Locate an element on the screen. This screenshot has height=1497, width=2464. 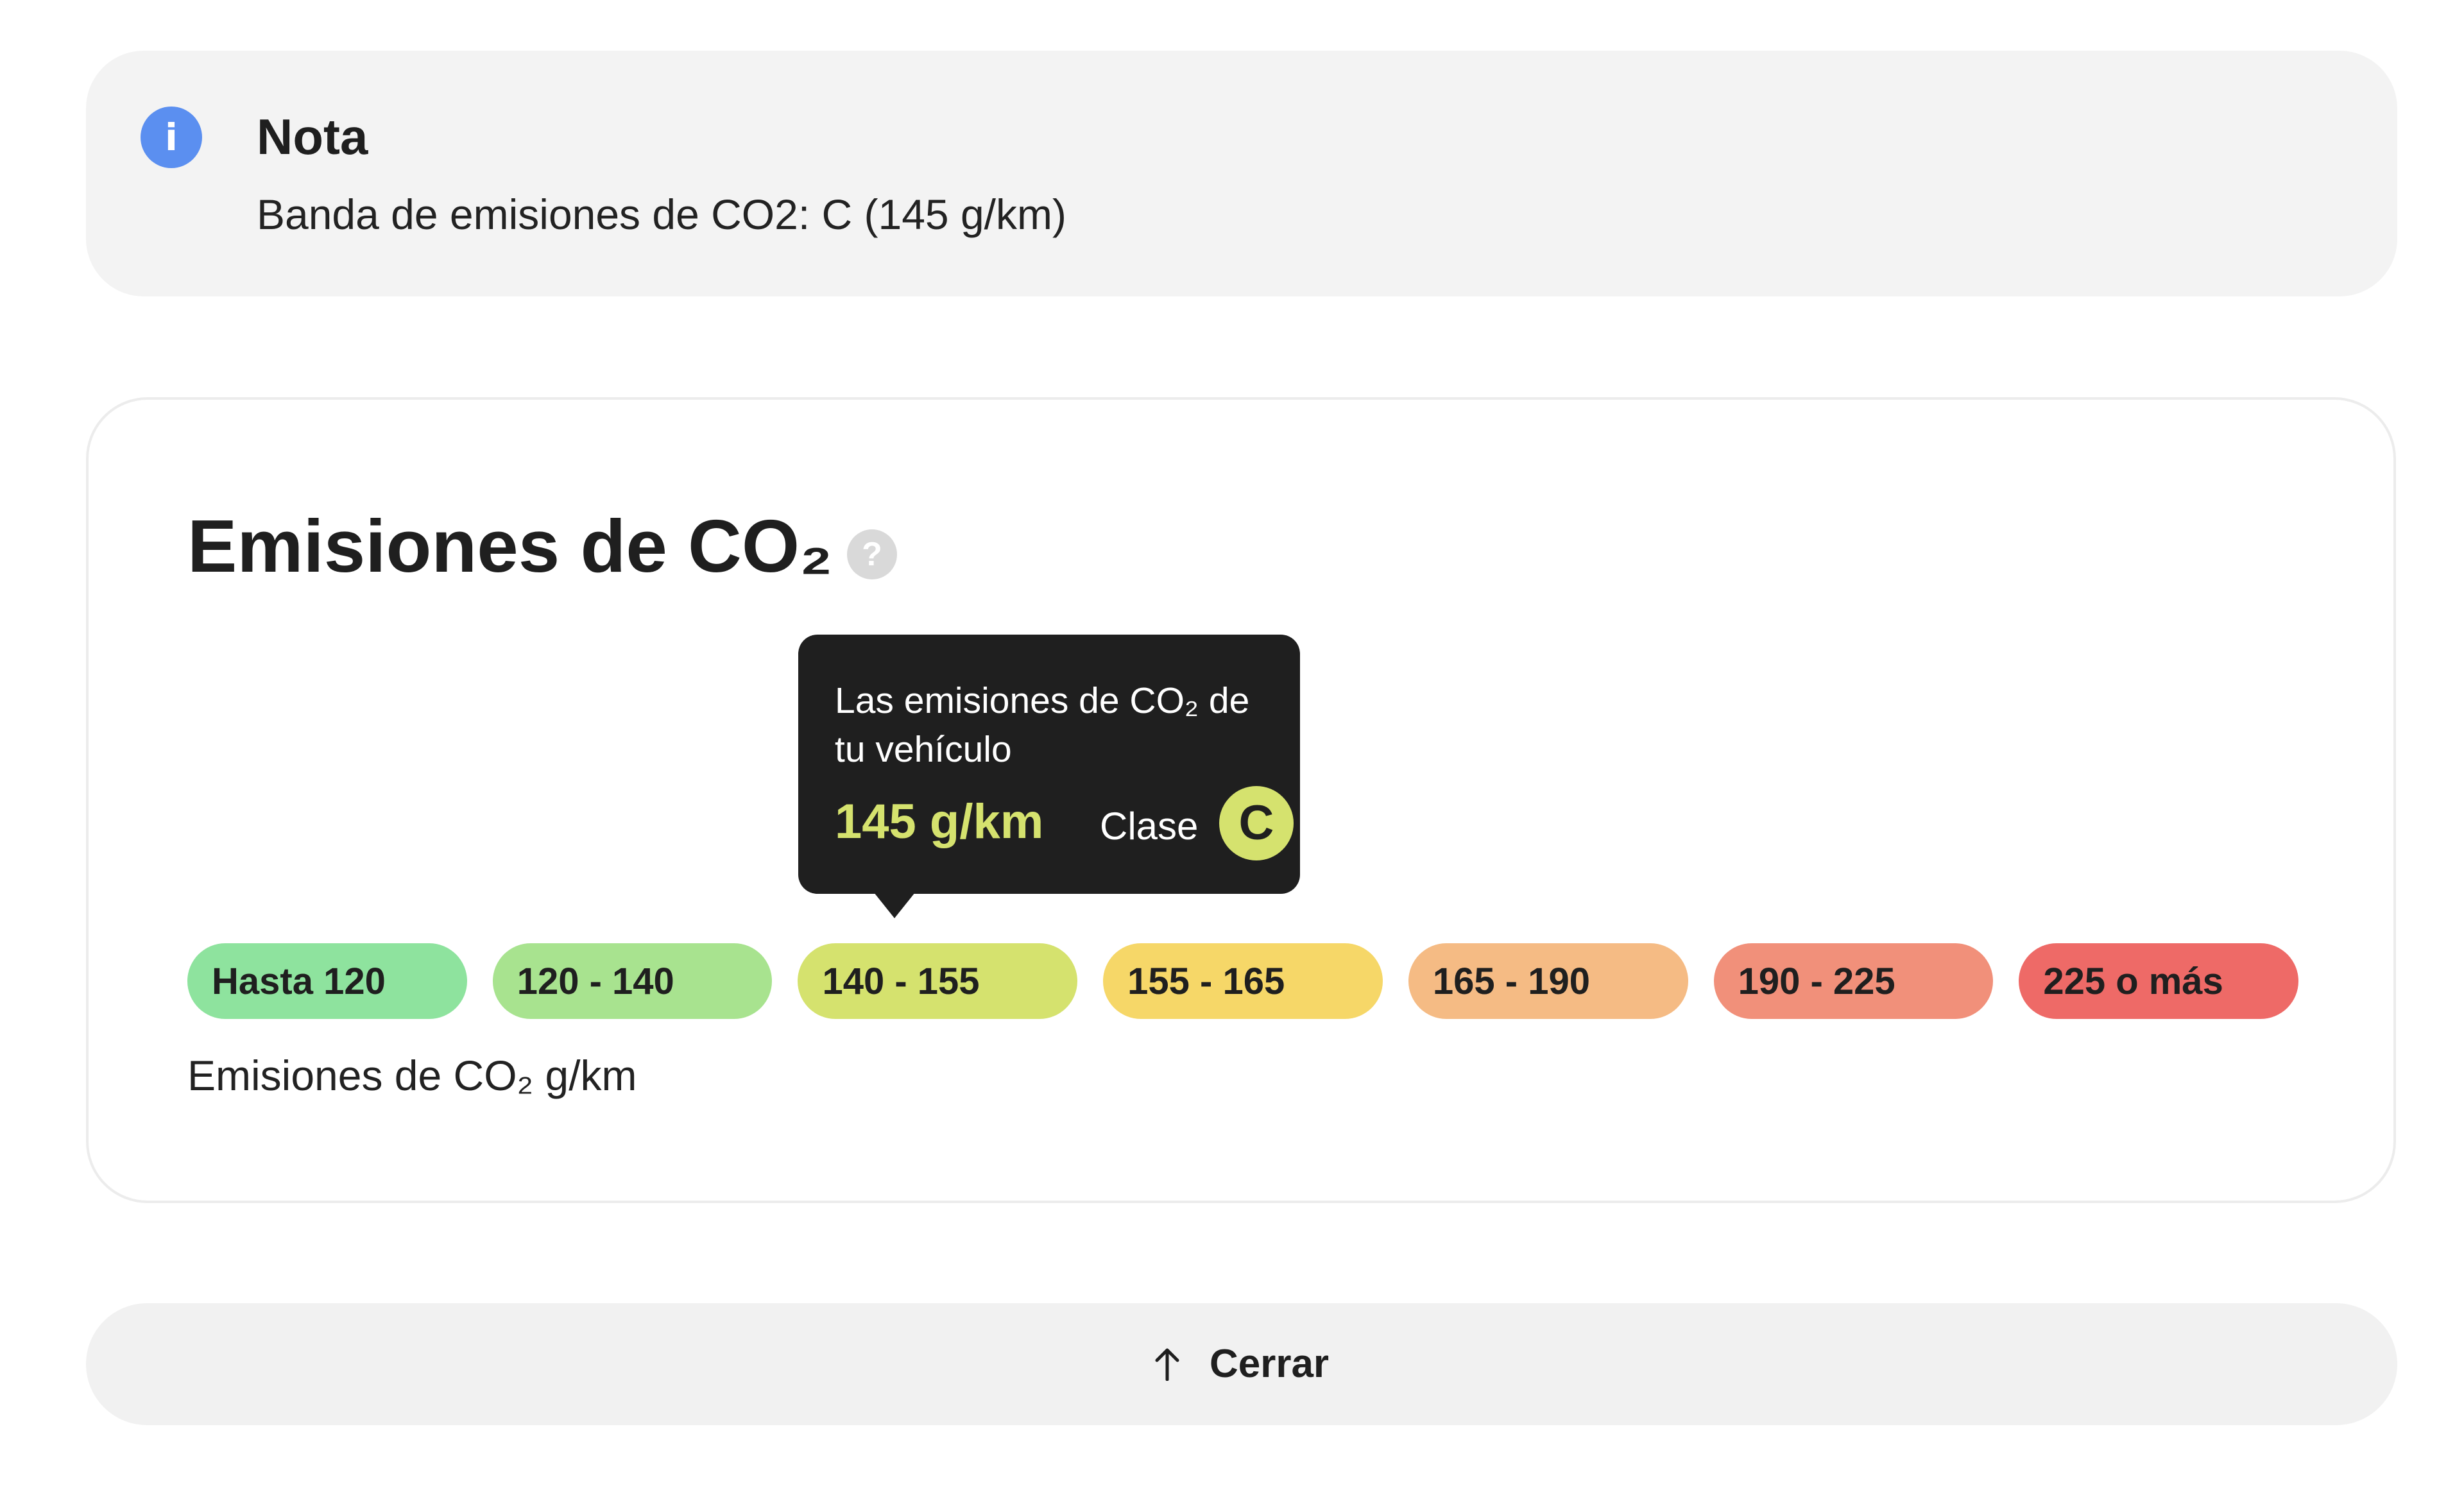
emission-band: 120 - 140 is located at coordinates (633, 981).